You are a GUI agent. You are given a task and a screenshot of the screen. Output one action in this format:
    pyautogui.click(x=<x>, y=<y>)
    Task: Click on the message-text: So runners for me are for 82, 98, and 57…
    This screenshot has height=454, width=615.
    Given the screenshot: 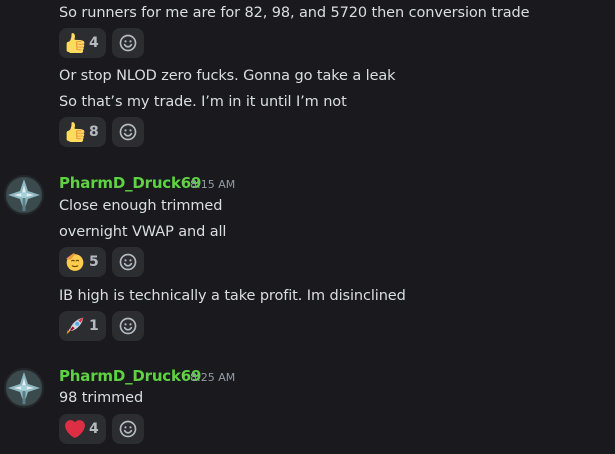 What is the action you would take?
    pyautogui.click(x=294, y=13)
    